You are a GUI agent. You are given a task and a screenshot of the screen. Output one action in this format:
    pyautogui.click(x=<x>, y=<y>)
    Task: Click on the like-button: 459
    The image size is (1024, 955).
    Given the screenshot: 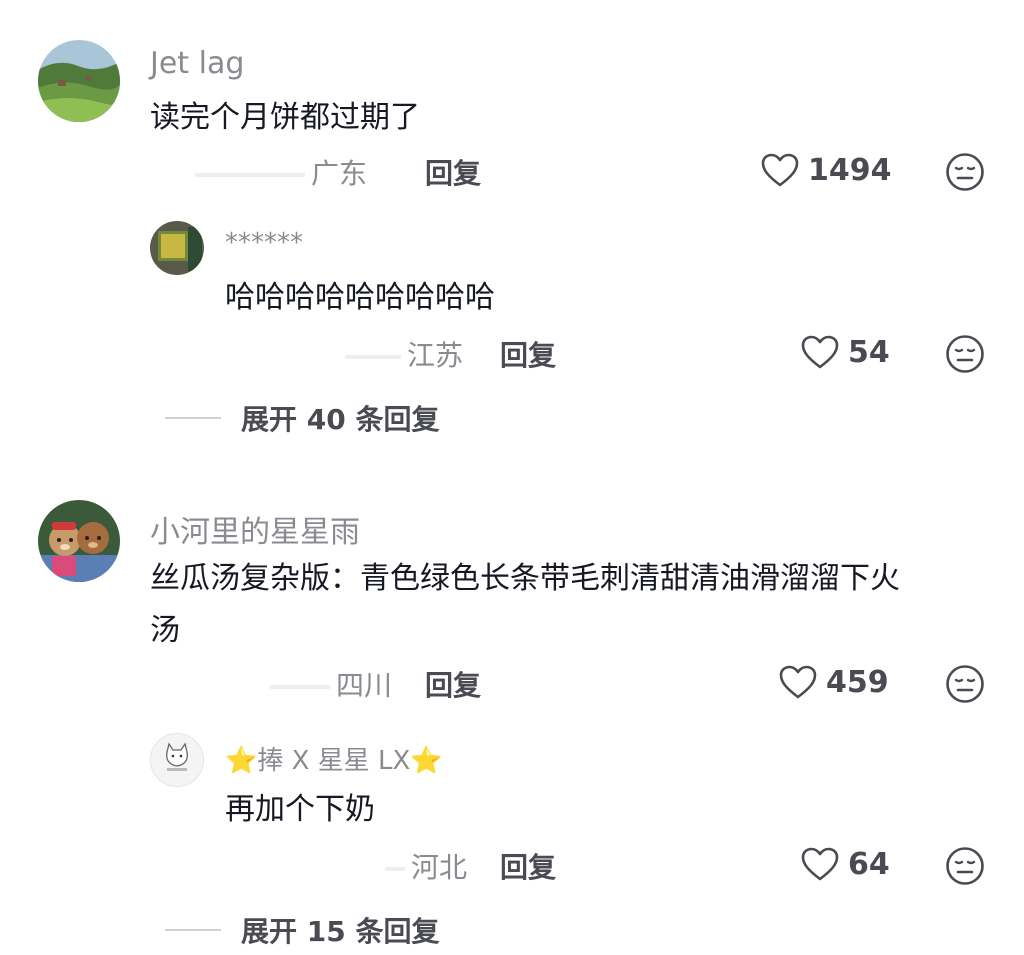 What is the action you would take?
    pyautogui.click(x=833, y=682)
    